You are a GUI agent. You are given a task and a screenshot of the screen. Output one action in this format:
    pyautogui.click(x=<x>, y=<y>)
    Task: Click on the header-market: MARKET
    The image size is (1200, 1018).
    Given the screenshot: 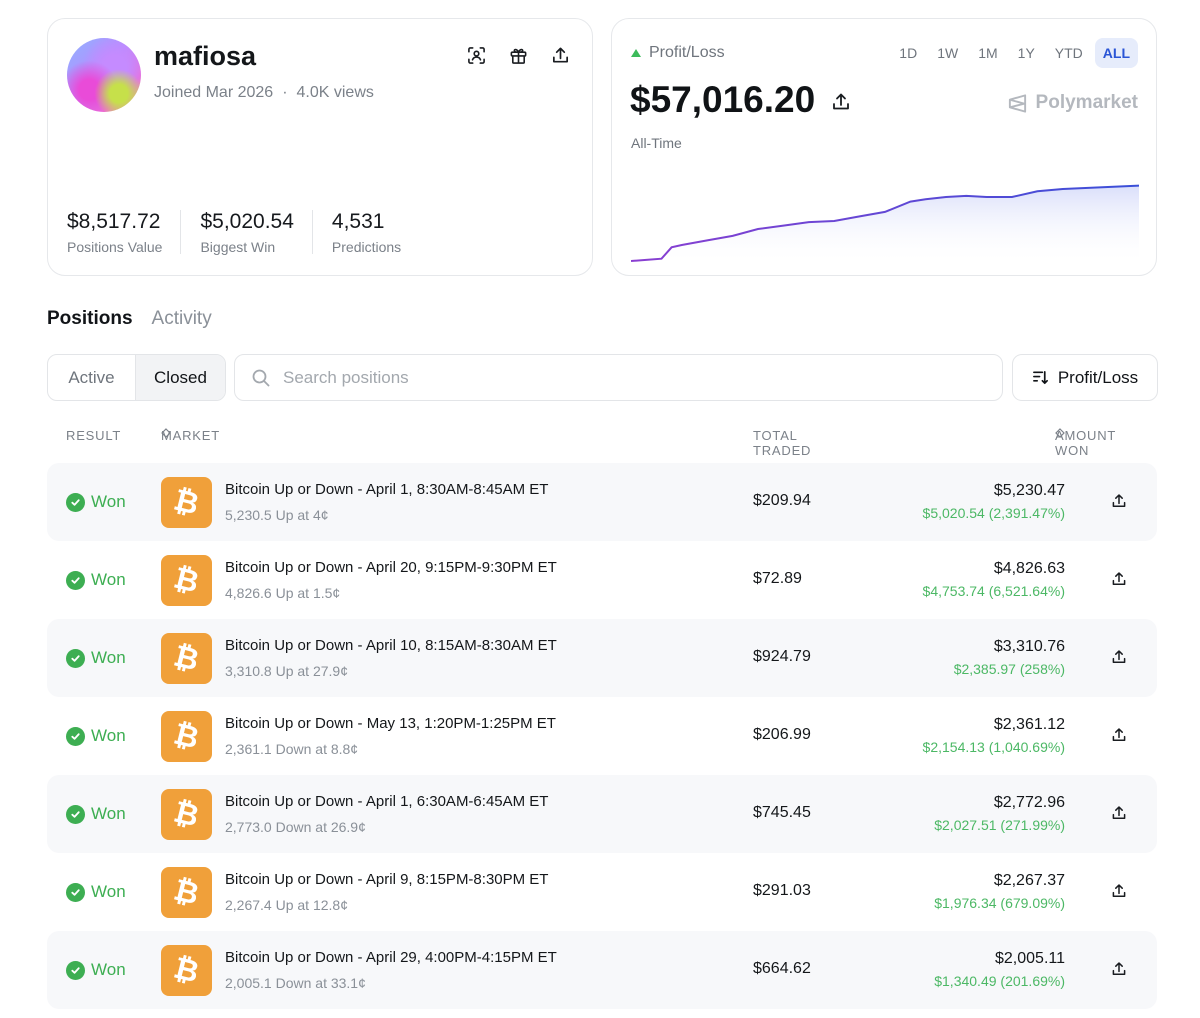 What is the action you would take?
    pyautogui.click(x=190, y=435)
    